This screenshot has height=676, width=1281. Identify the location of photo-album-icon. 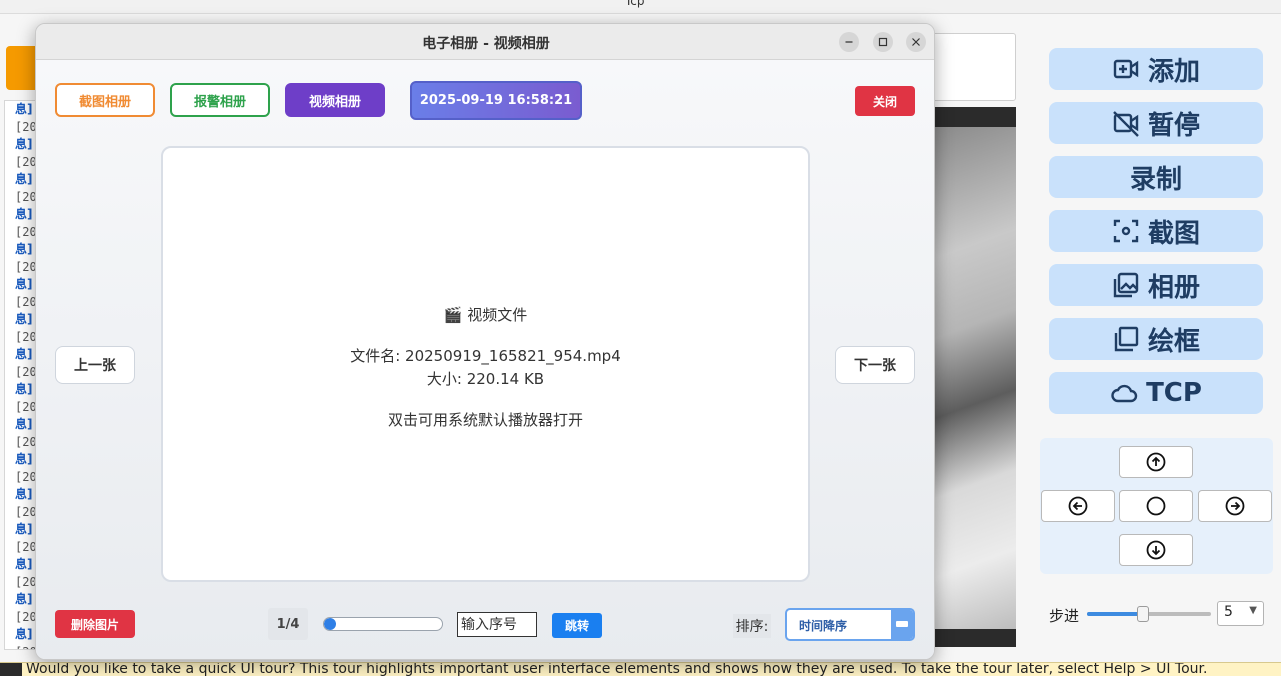
(1126, 285).